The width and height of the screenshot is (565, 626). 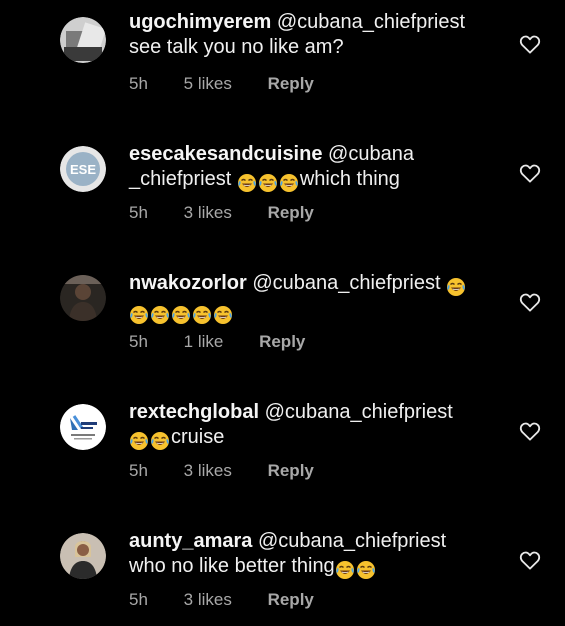 What do you see at coordinates (198, 437) in the screenshot?
I see `comment-text-tail: cruise` at bounding box center [198, 437].